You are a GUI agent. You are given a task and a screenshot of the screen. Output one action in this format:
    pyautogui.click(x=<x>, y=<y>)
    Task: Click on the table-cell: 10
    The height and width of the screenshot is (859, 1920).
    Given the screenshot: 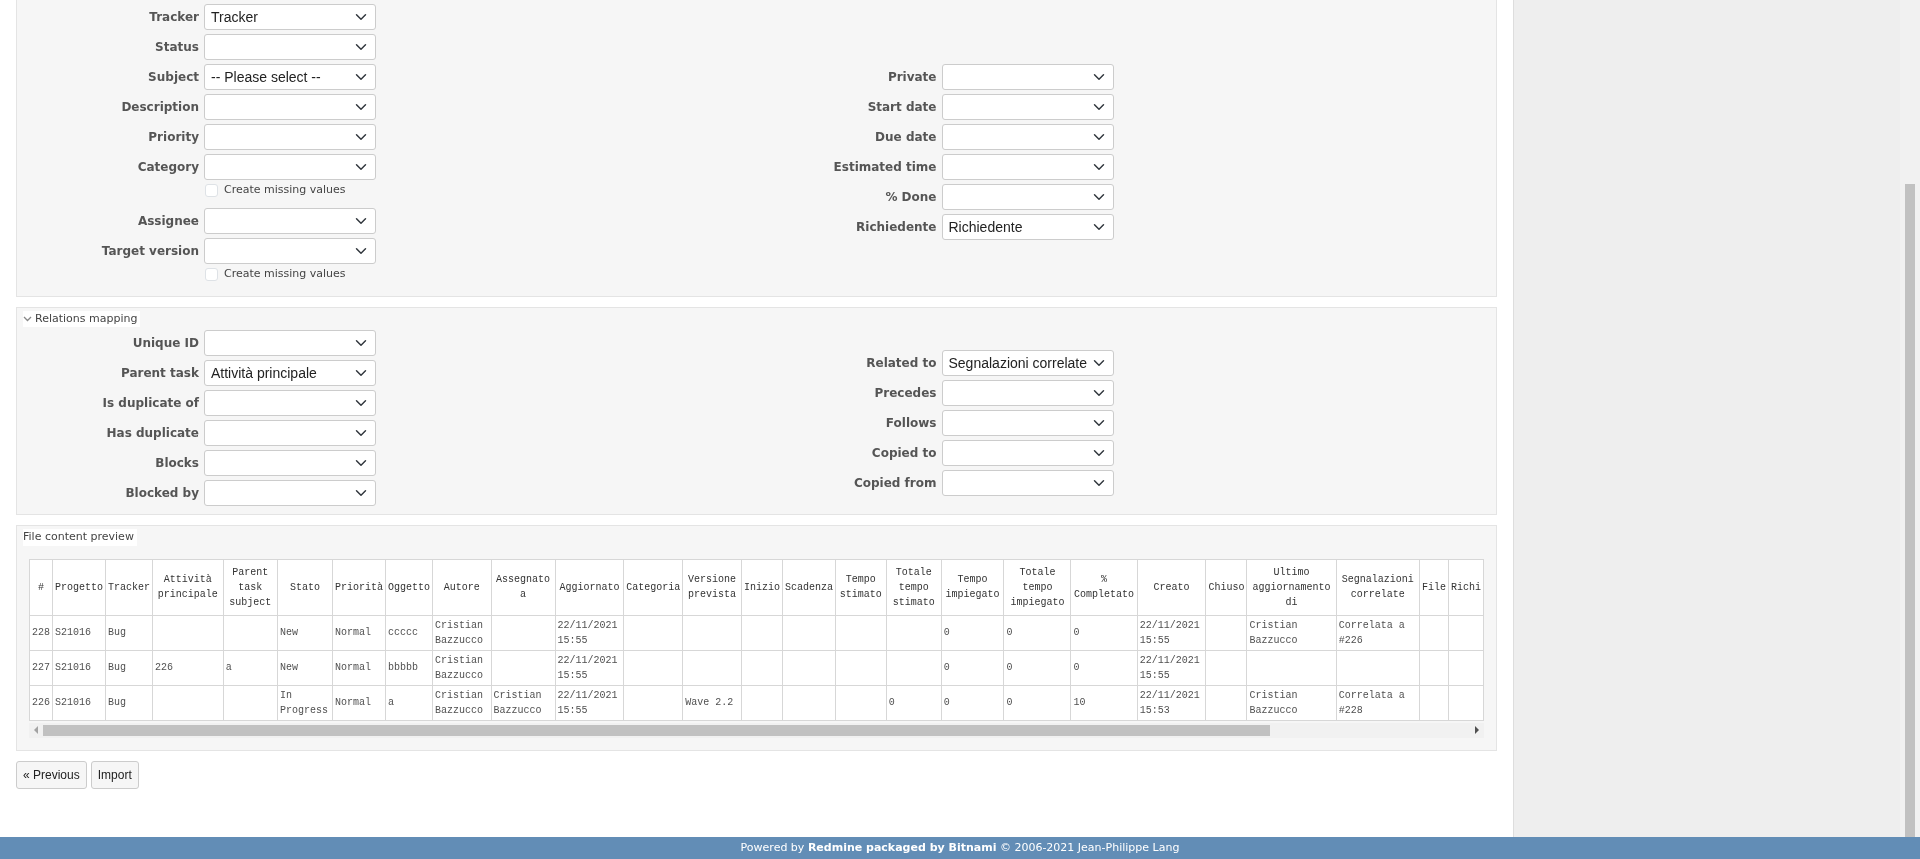 What is the action you would take?
    pyautogui.click(x=1104, y=703)
    